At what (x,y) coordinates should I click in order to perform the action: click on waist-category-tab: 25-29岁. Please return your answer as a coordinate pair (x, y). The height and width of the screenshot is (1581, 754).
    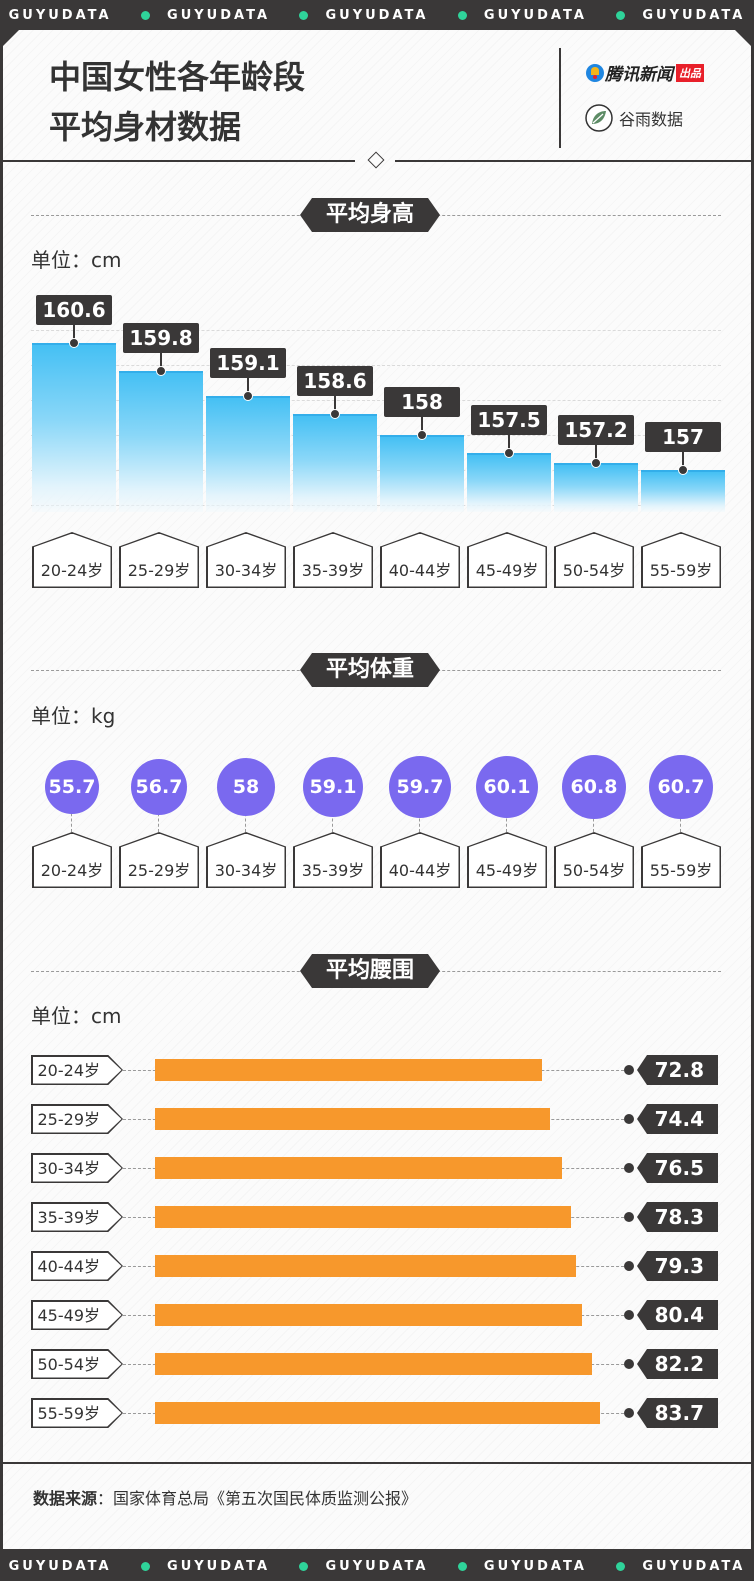
    Looking at the image, I should click on (77, 1119).